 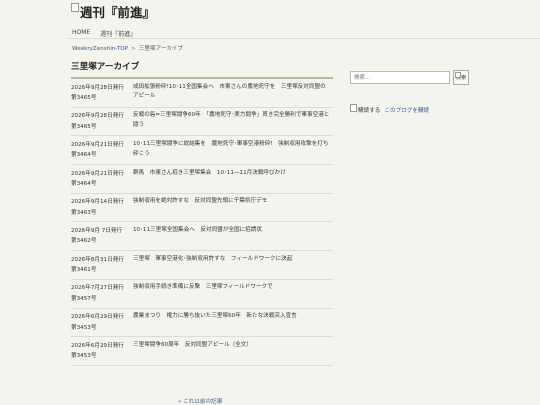 I want to click on nav-item-home: HOME, so click(x=81, y=33).